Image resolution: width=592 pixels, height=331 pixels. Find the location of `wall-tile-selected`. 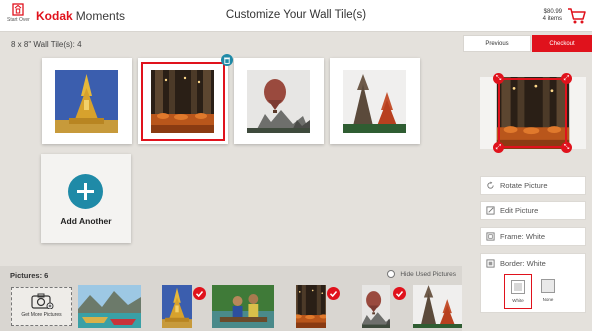

wall-tile-selected is located at coordinates (185, 99).